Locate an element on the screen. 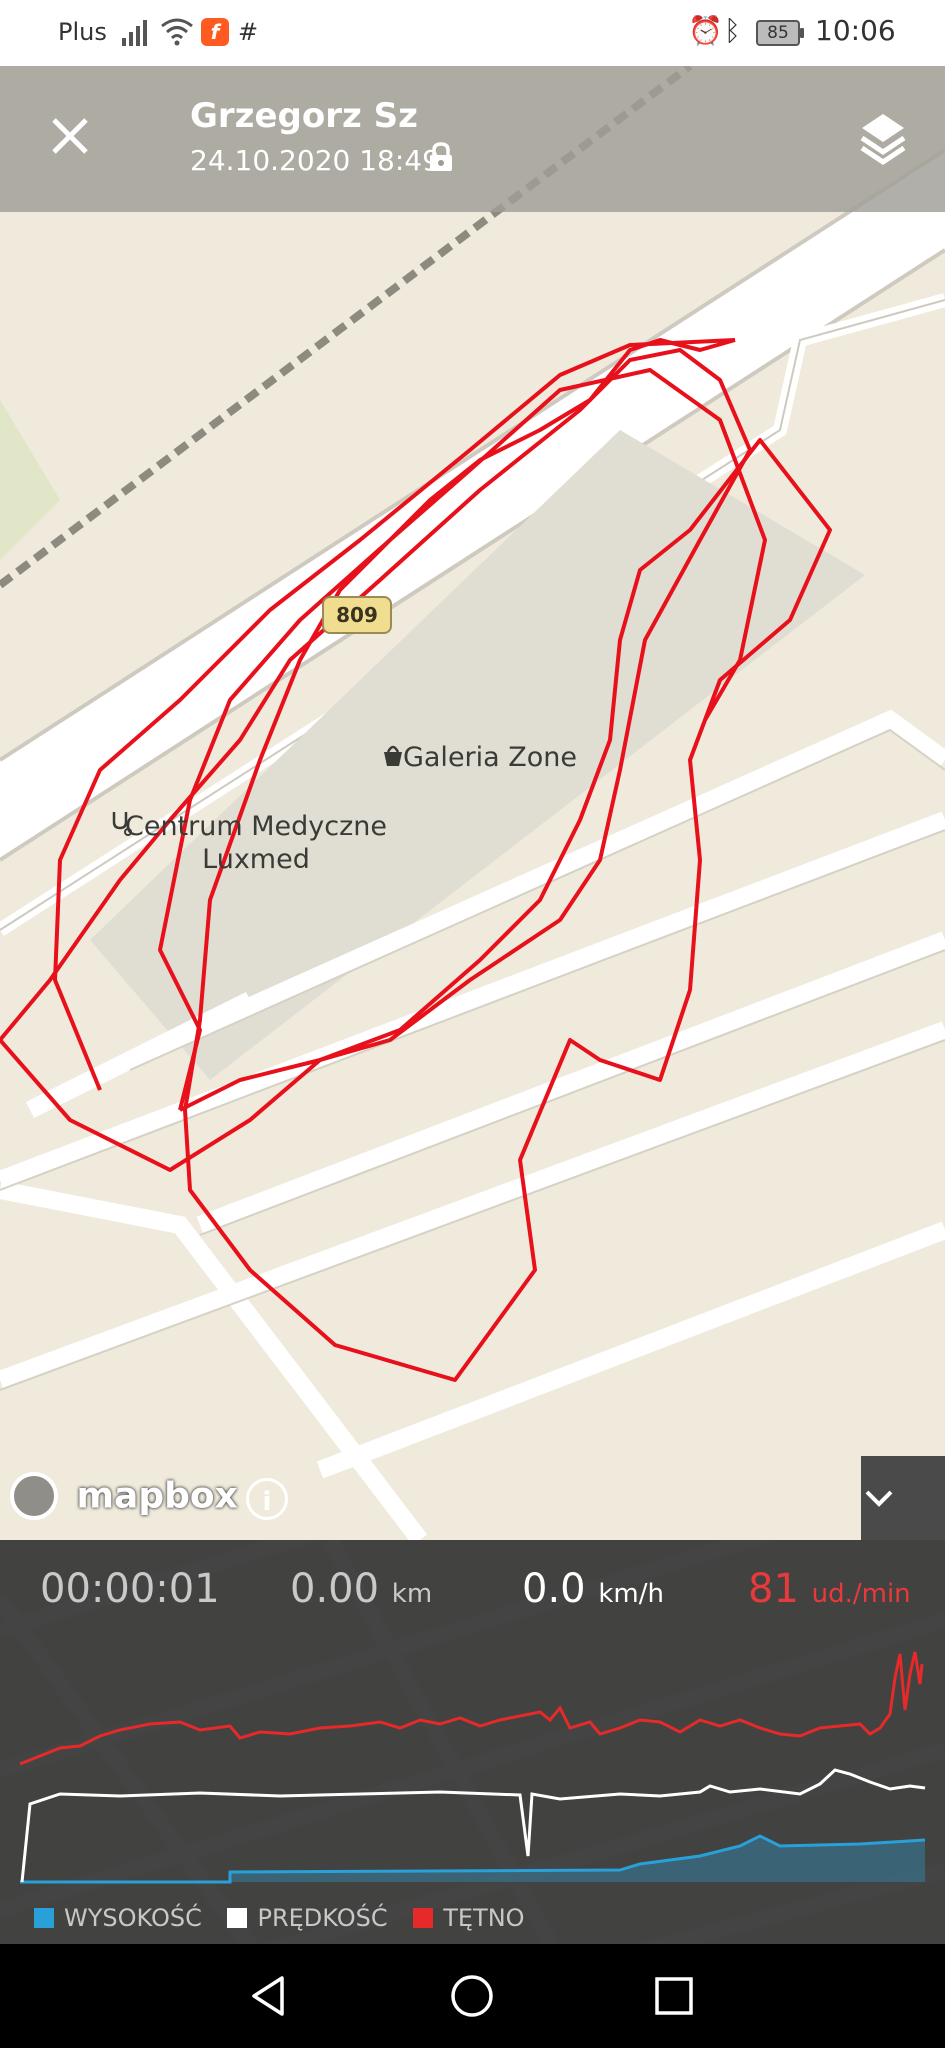  speed-unit: km/h is located at coordinates (631, 1594).